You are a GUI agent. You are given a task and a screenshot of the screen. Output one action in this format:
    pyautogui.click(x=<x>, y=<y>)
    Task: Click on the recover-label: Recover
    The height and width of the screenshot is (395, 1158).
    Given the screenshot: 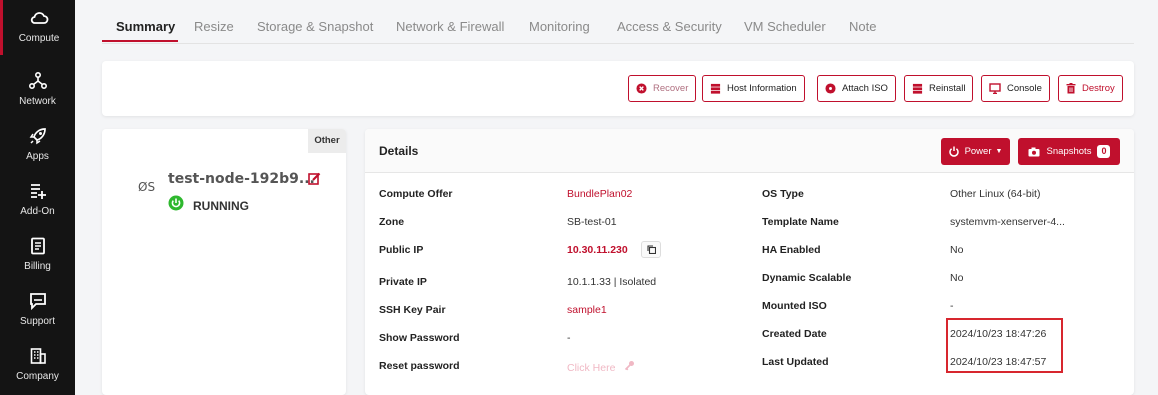 What is the action you would take?
    pyautogui.click(x=671, y=88)
    